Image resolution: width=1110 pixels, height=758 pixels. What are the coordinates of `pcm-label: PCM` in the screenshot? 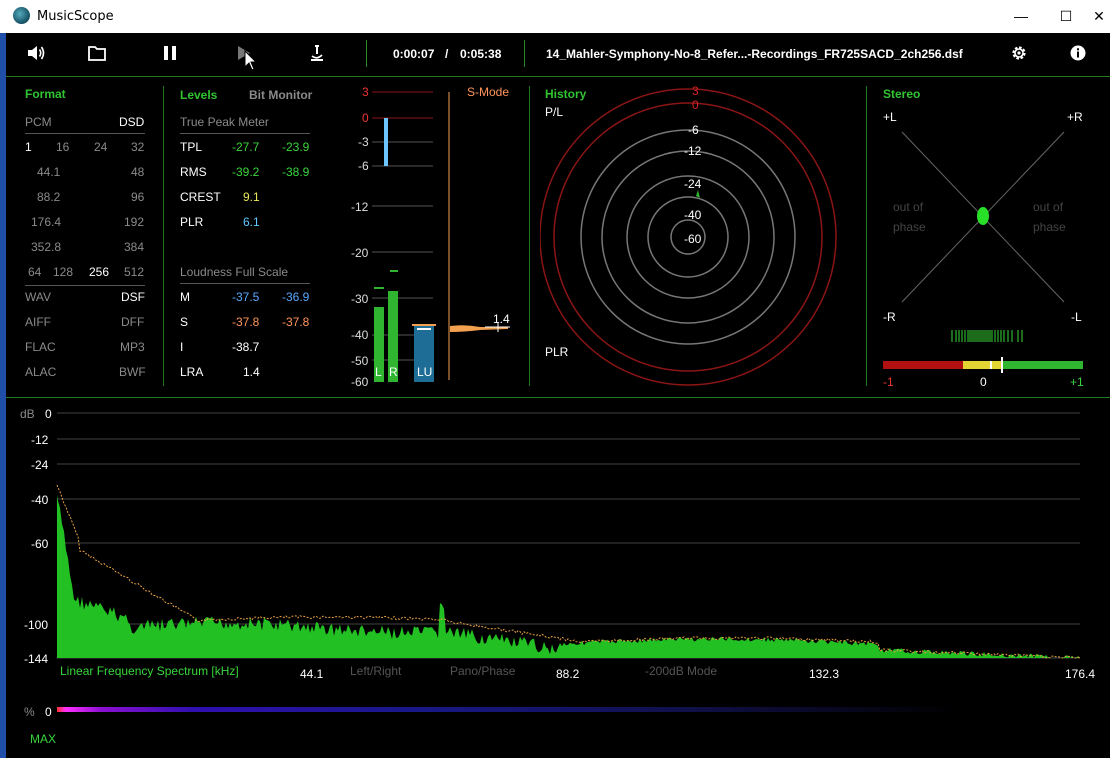 It's located at (38, 122).